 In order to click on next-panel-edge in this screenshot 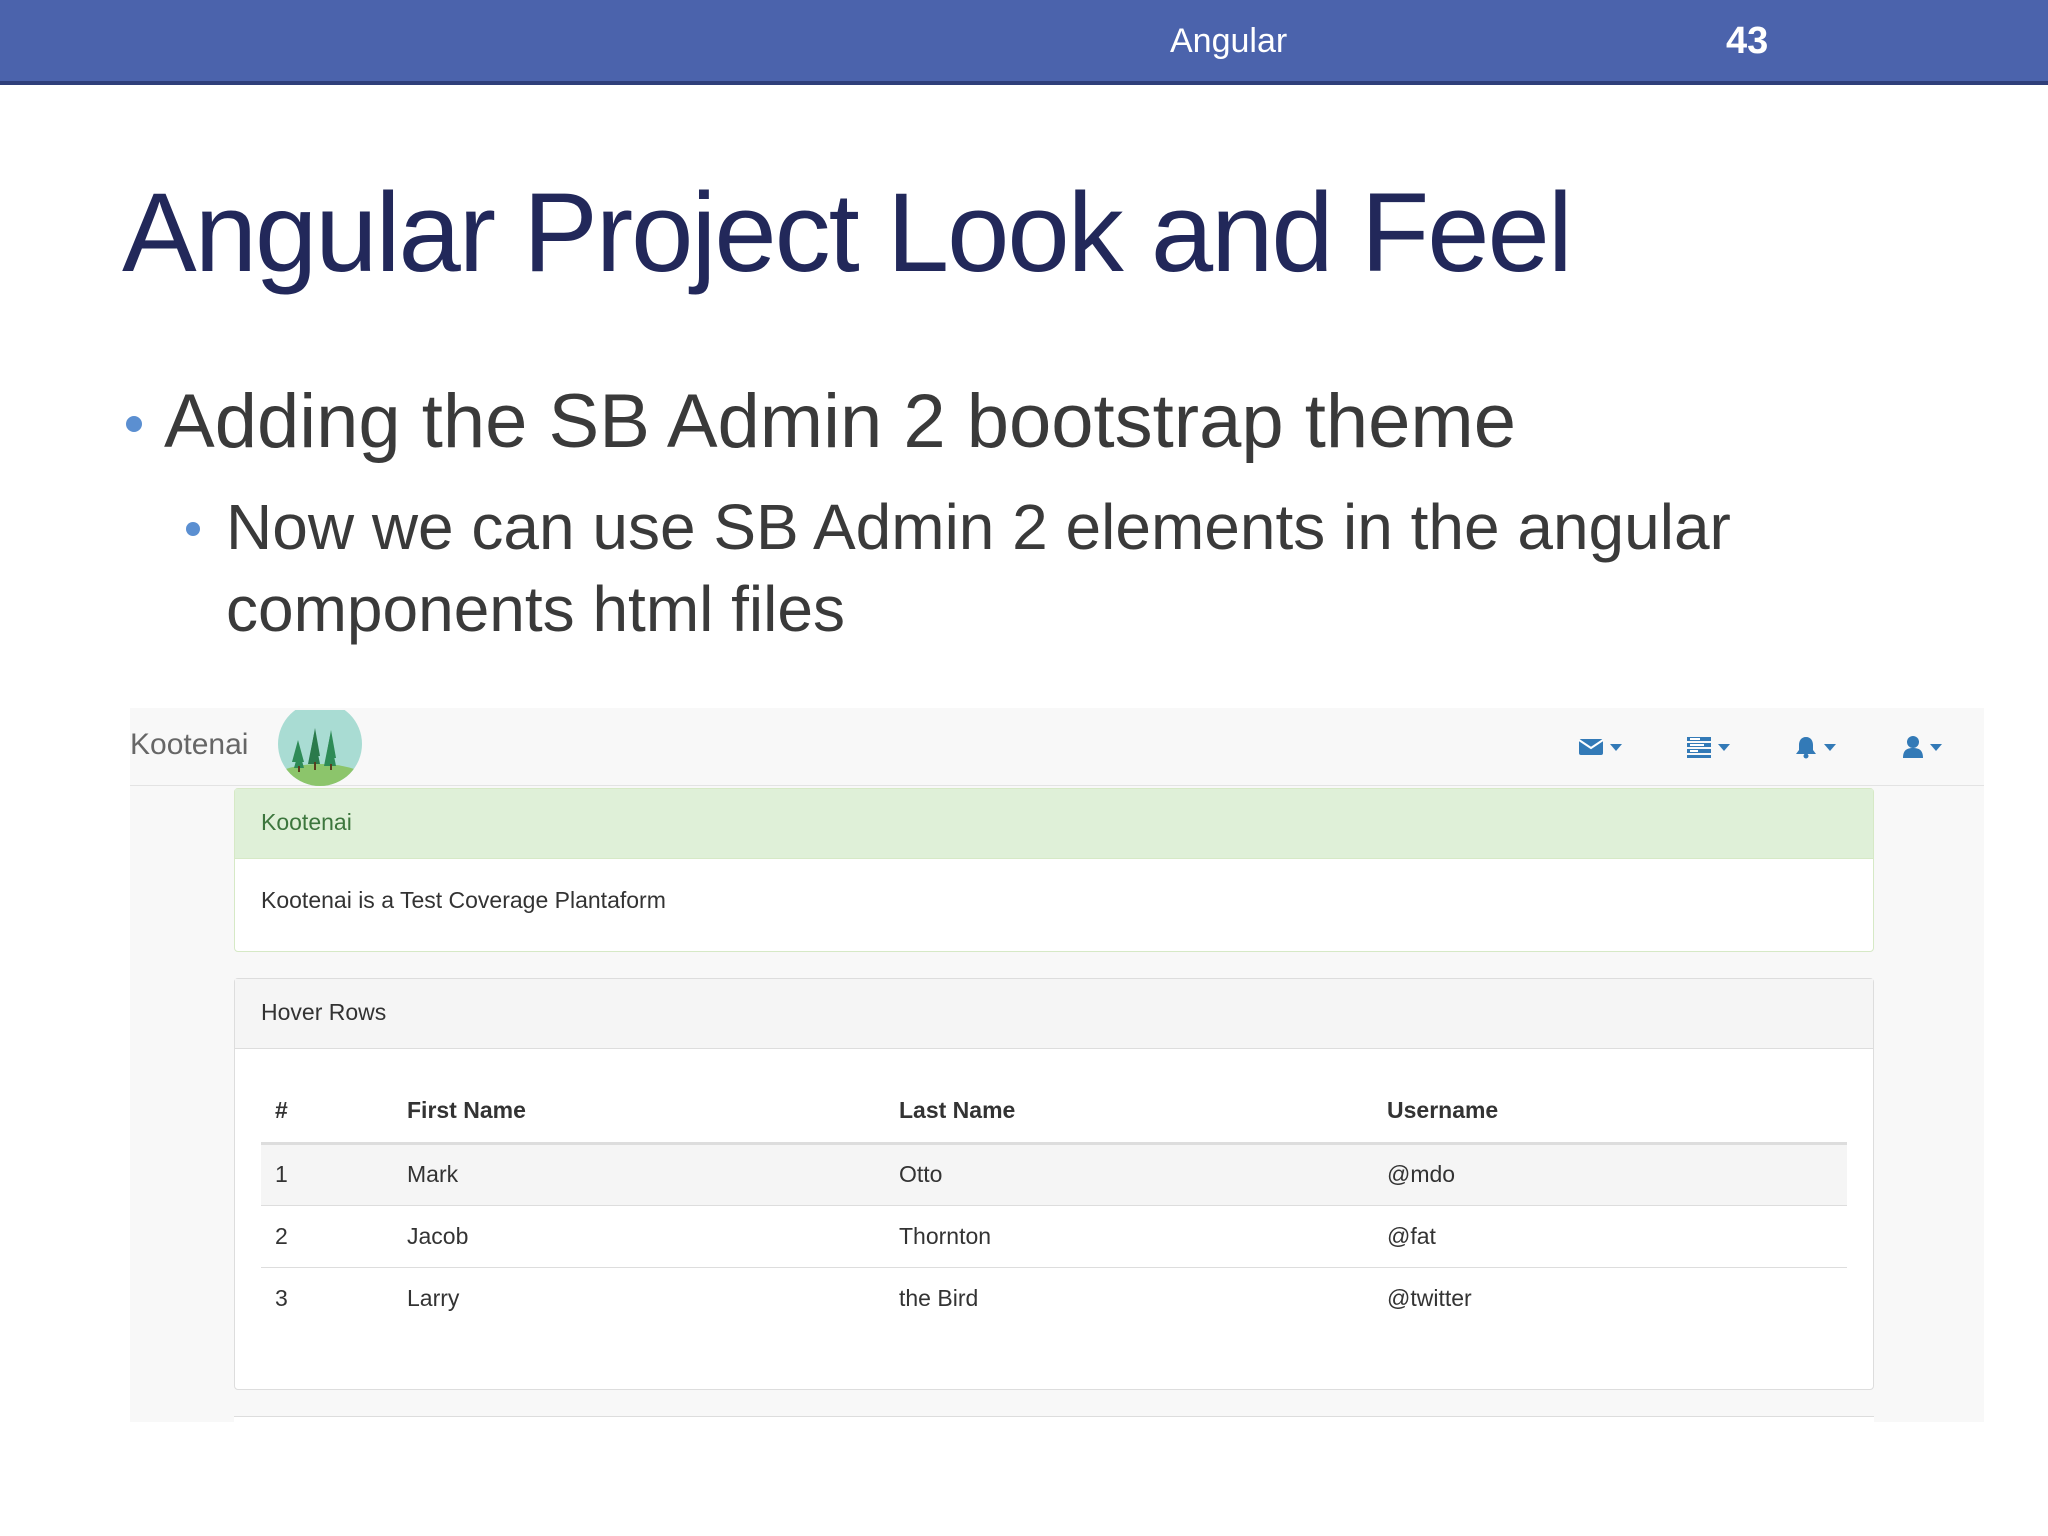, I will do `click(1054, 1419)`.